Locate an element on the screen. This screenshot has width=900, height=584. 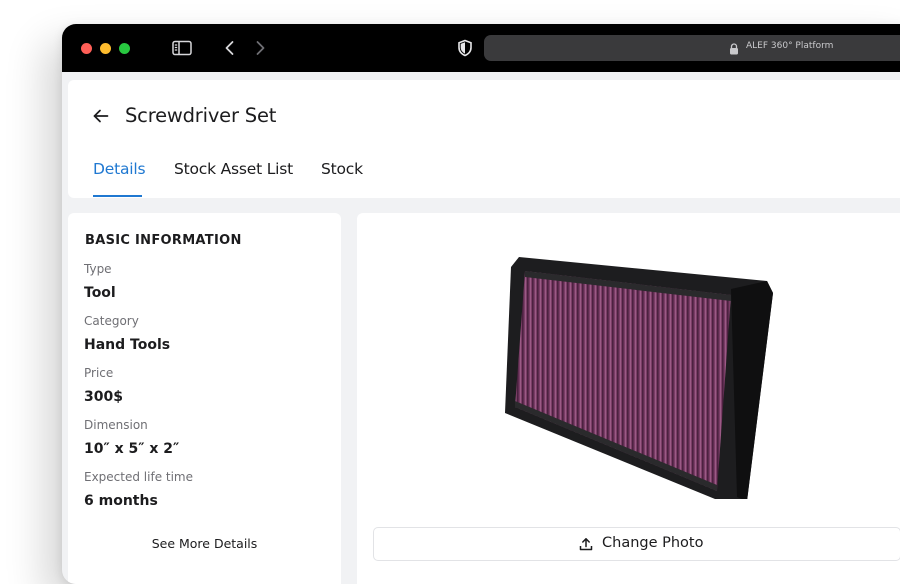
tab-stock: Stock is located at coordinates (342, 169).